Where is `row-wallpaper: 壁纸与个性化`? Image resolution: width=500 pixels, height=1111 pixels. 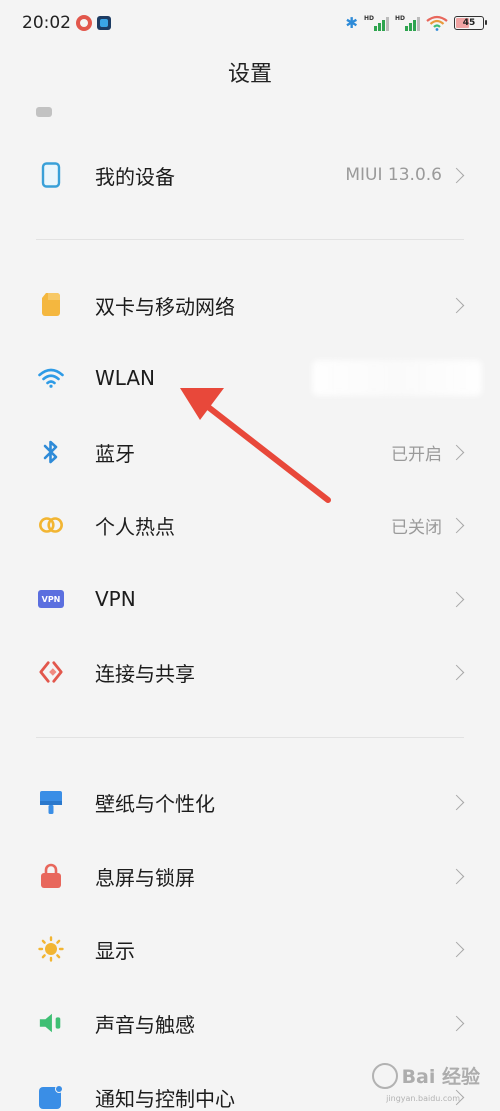 row-wallpaper: 壁纸与个性化 is located at coordinates (250, 802).